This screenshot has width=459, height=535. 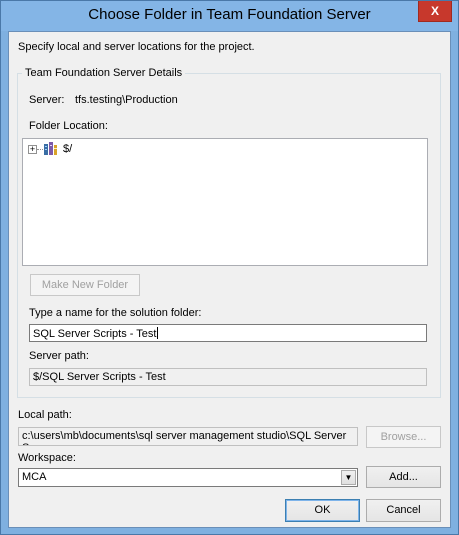 What do you see at coordinates (115, 313) in the screenshot?
I see `solution-folder-label: Type a name for the solution folder:` at bounding box center [115, 313].